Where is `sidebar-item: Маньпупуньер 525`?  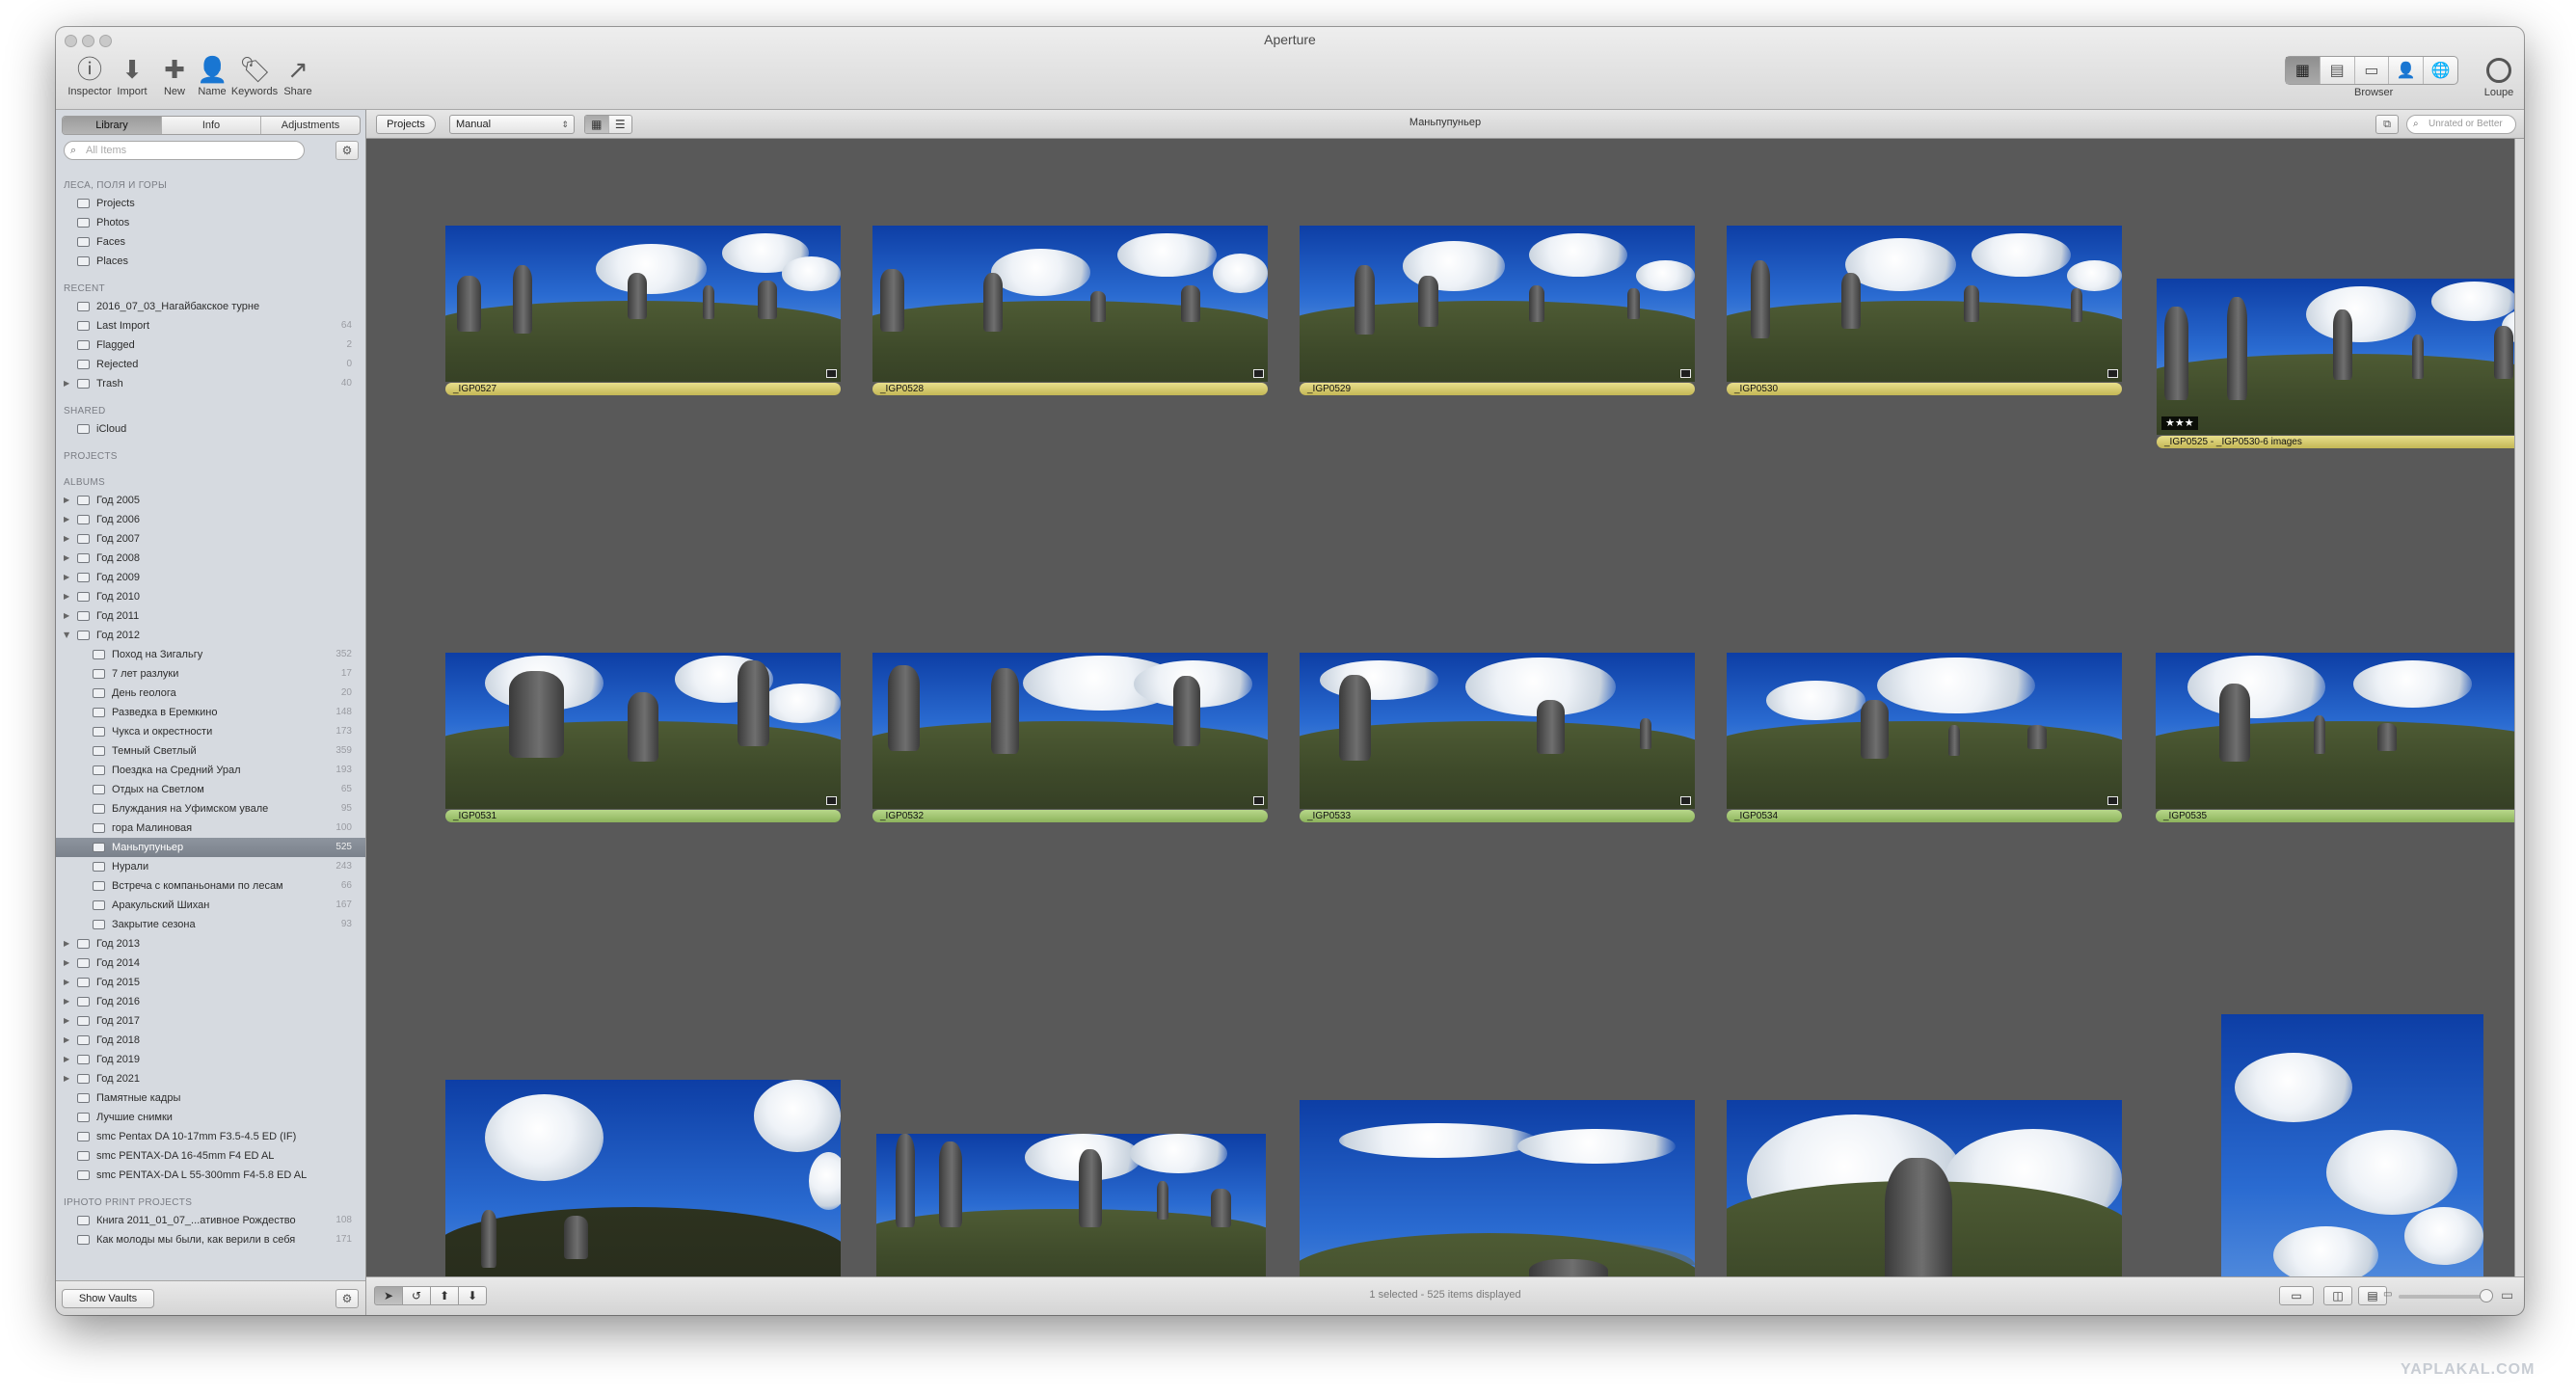 sidebar-item: Маньпупуньер 525 is located at coordinates (210, 847).